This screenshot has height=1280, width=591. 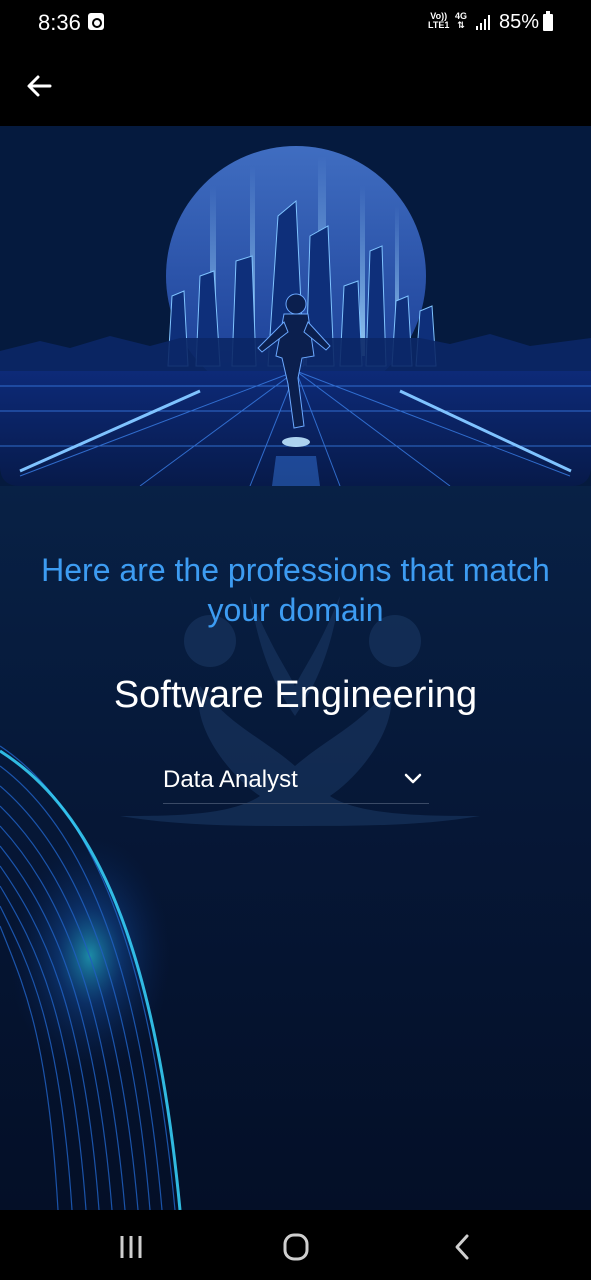 I want to click on nav-home-button, so click(x=296, y=1247).